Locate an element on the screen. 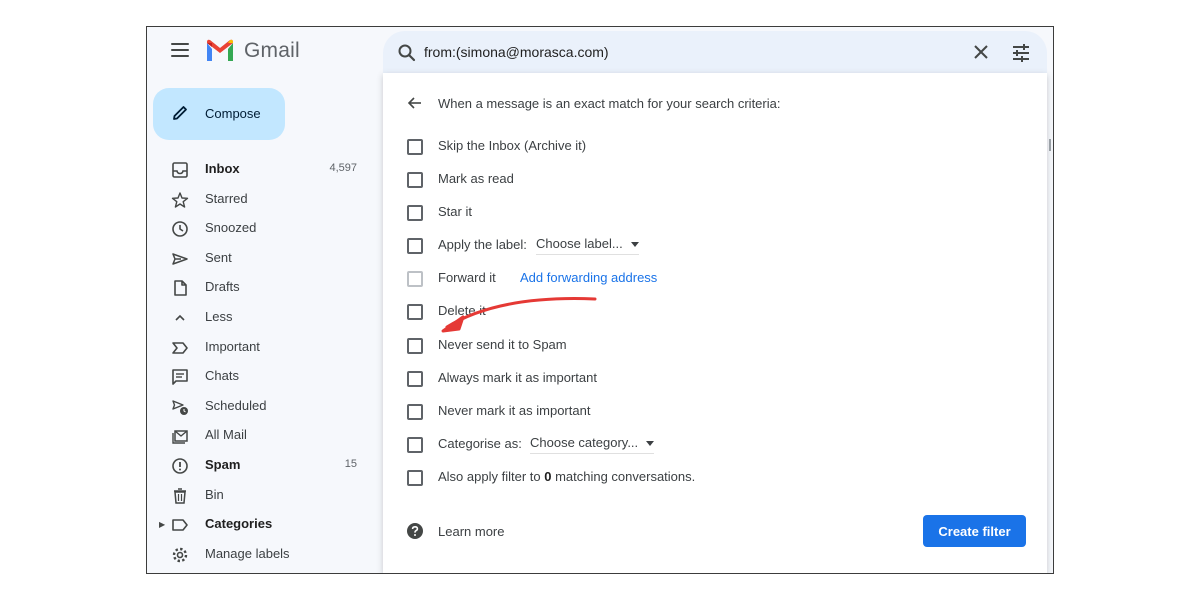 The width and height of the screenshot is (1200, 600). search-options-icon is located at coordinates (1021, 53).